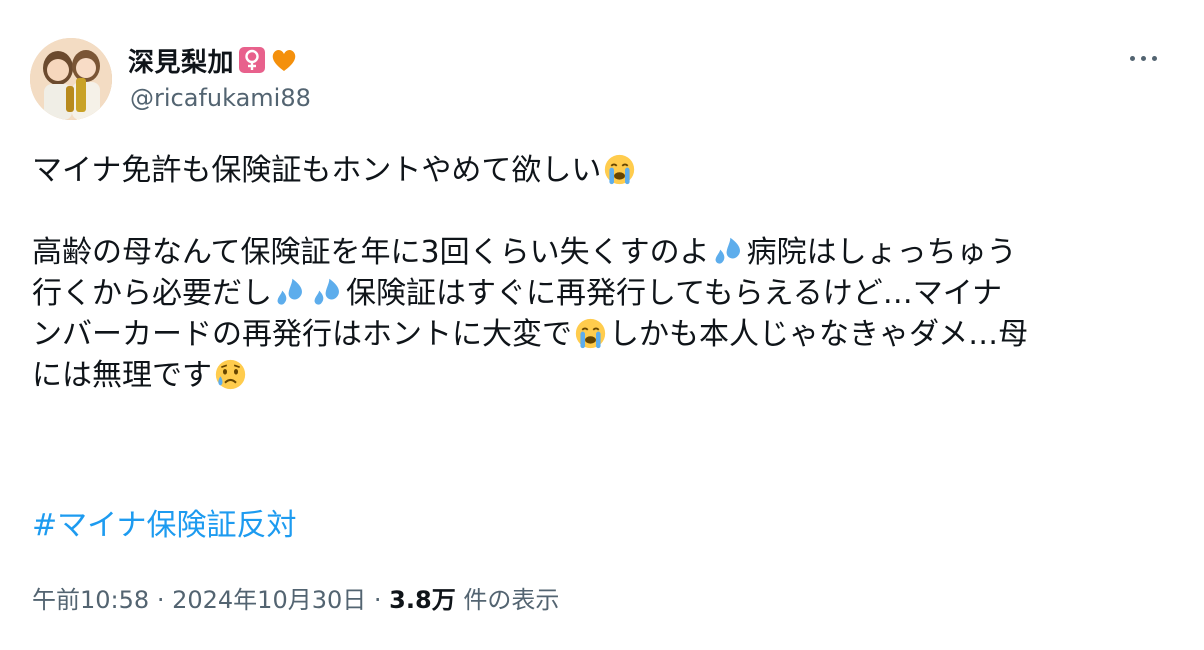  What do you see at coordinates (269, 600) in the screenshot?
I see `tweet-date: 2024年10月30日` at bounding box center [269, 600].